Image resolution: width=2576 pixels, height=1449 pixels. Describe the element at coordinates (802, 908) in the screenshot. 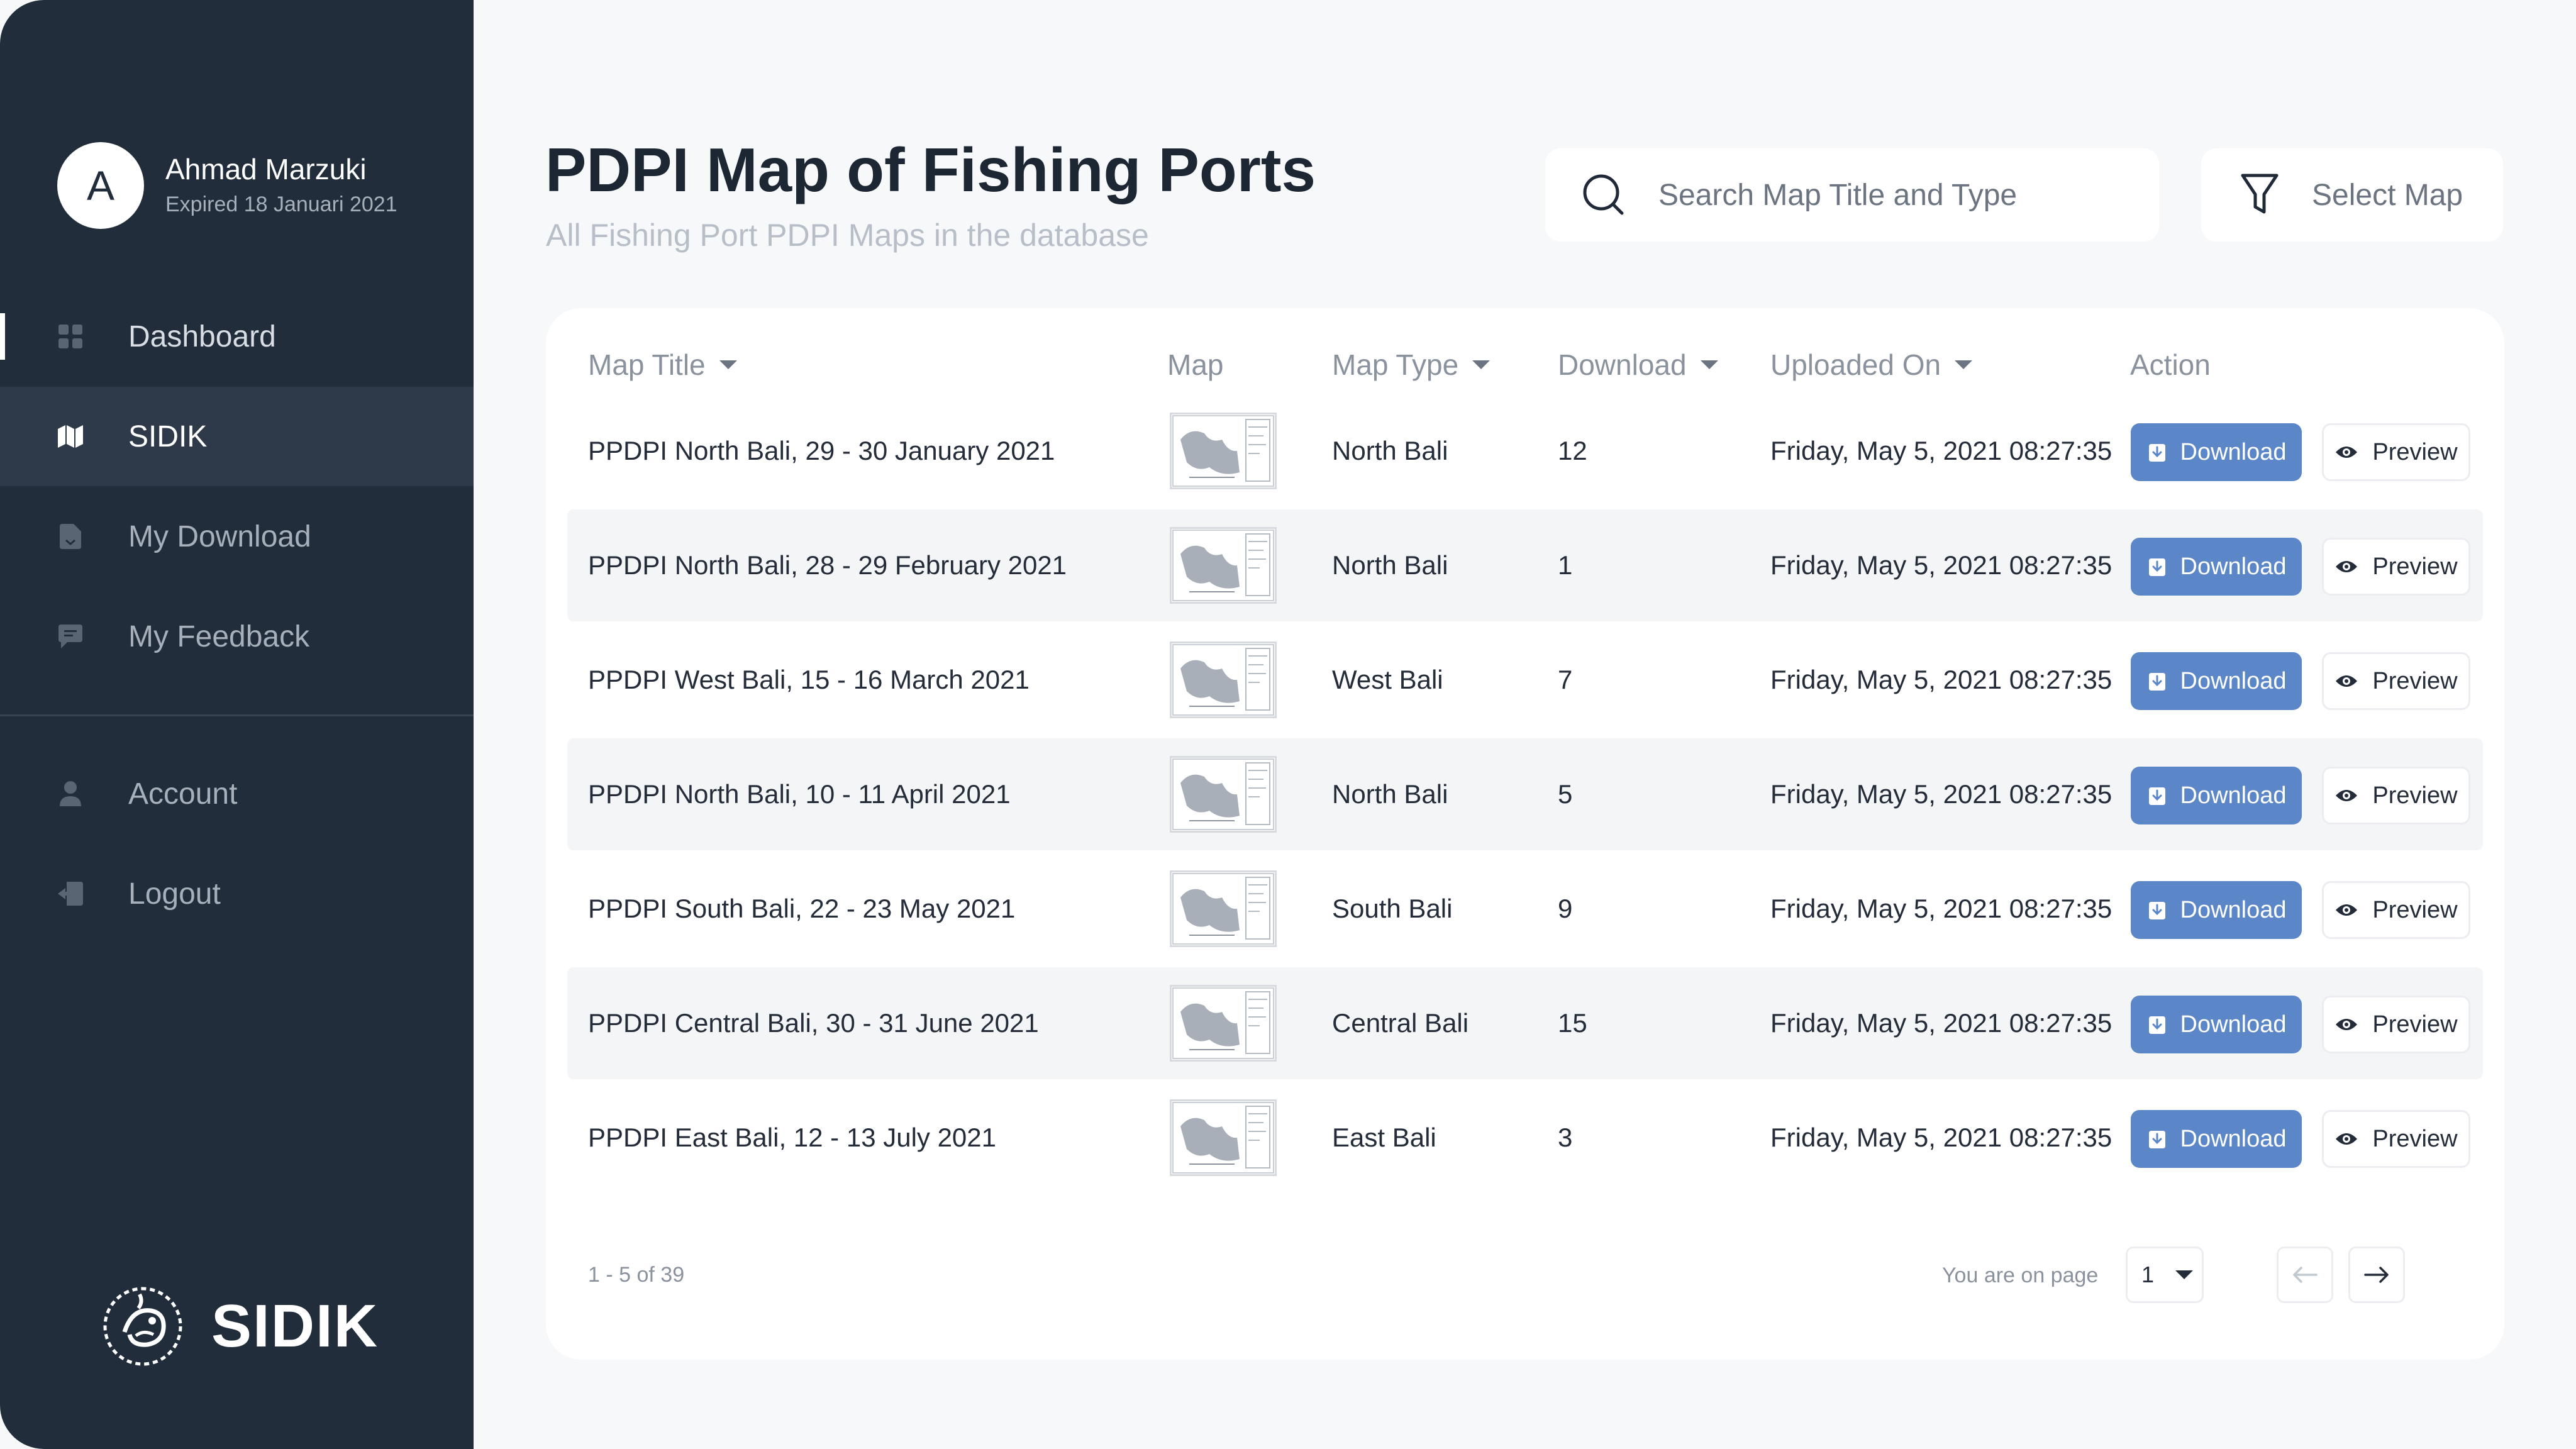

I see `map-title: PPDPI South Bali, 22 - 23 May 2021` at that location.